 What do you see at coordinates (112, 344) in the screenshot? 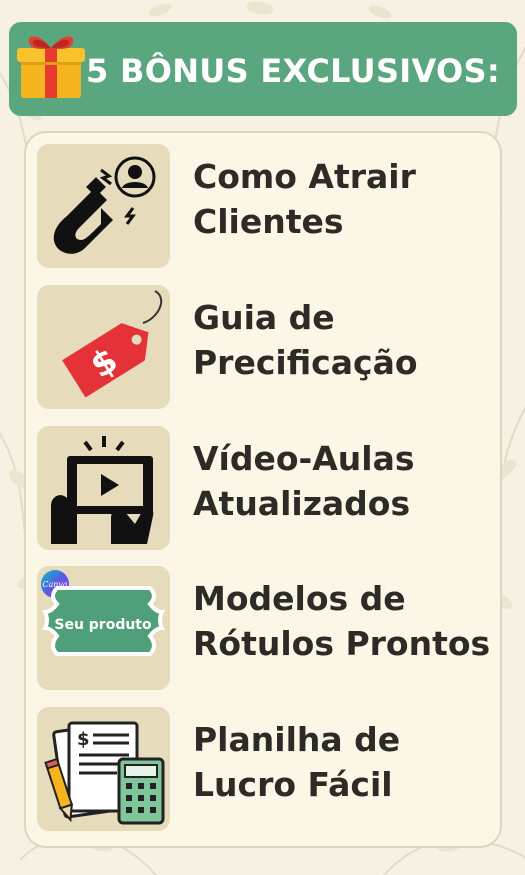
I see `price-tag-icon: $` at bounding box center [112, 344].